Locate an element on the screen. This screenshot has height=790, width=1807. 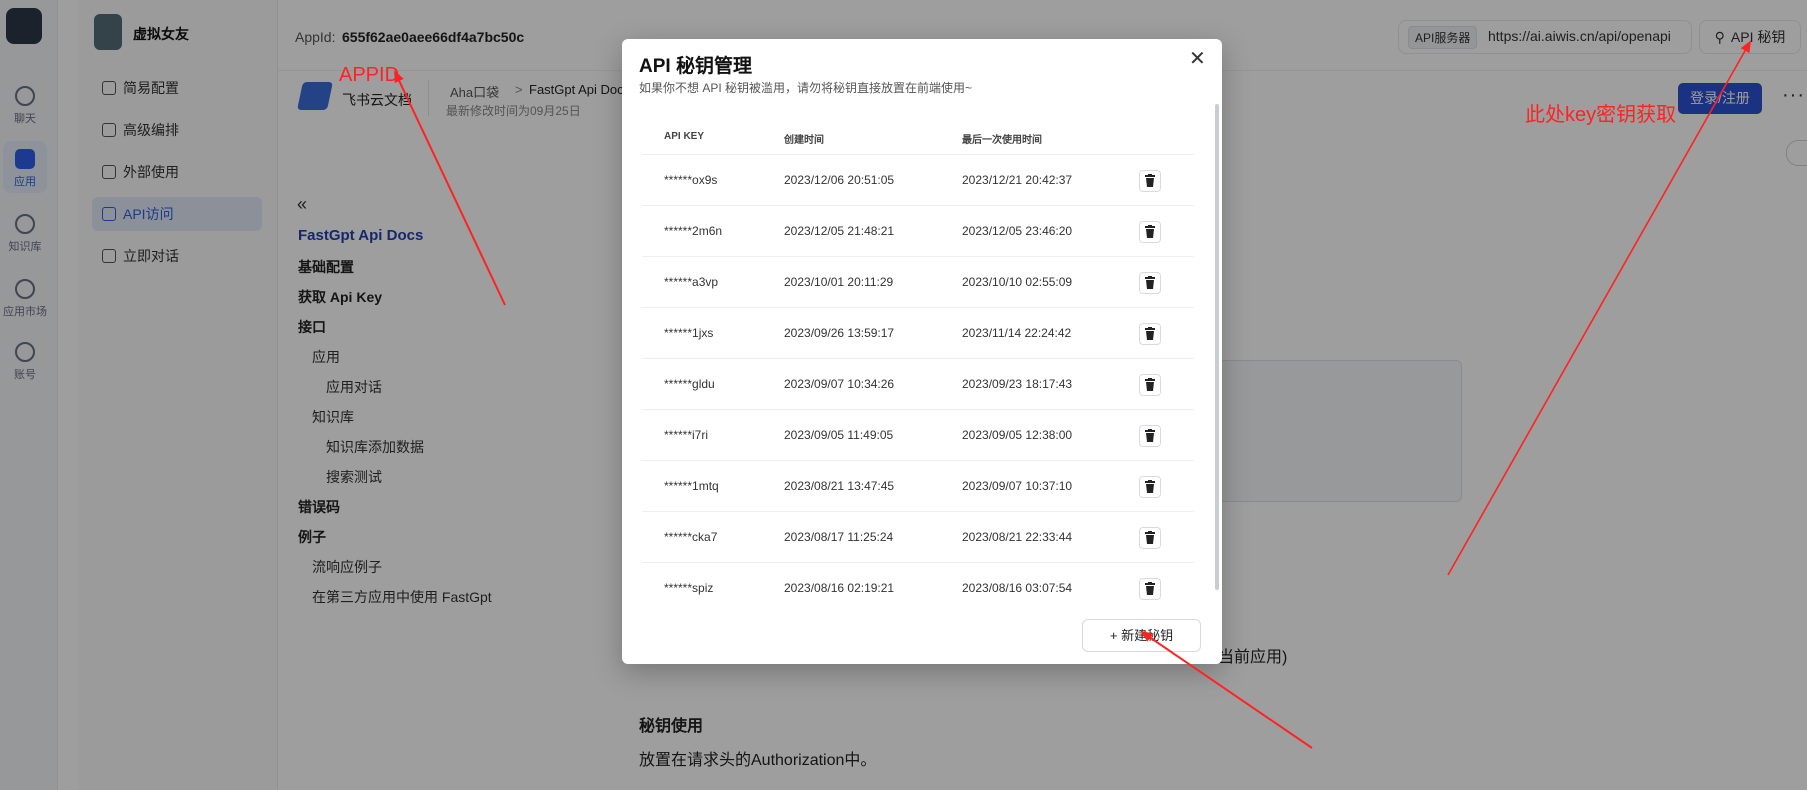
arrow-to-api-key-button is located at coordinates (1599, 308).